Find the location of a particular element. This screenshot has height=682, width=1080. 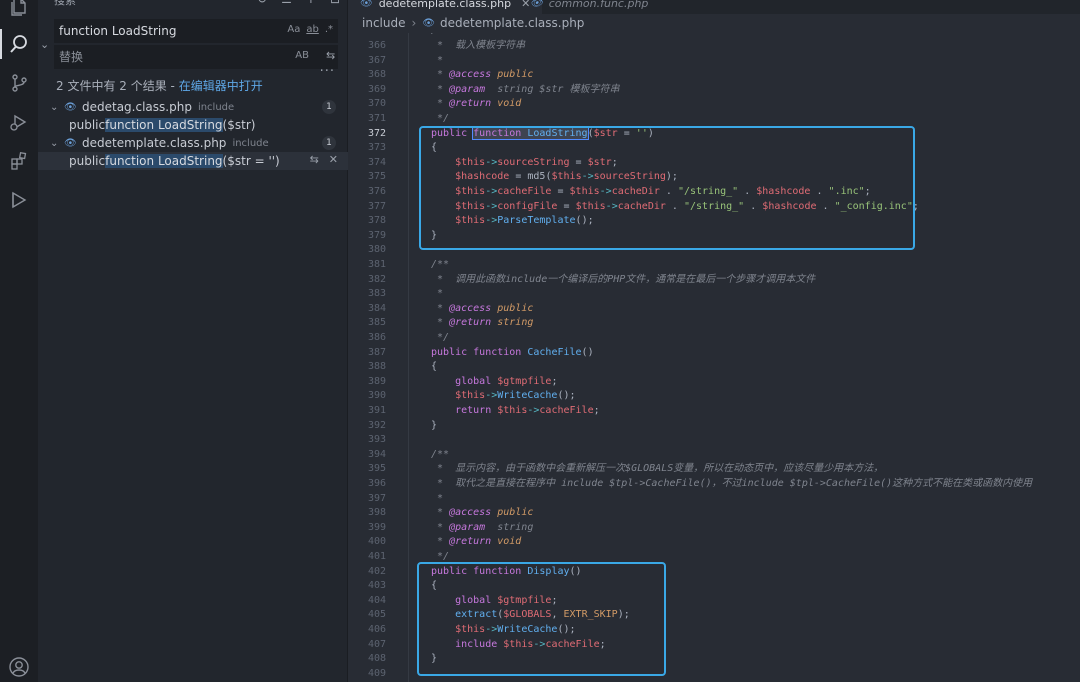

replace-input is located at coordinates (160, 57).